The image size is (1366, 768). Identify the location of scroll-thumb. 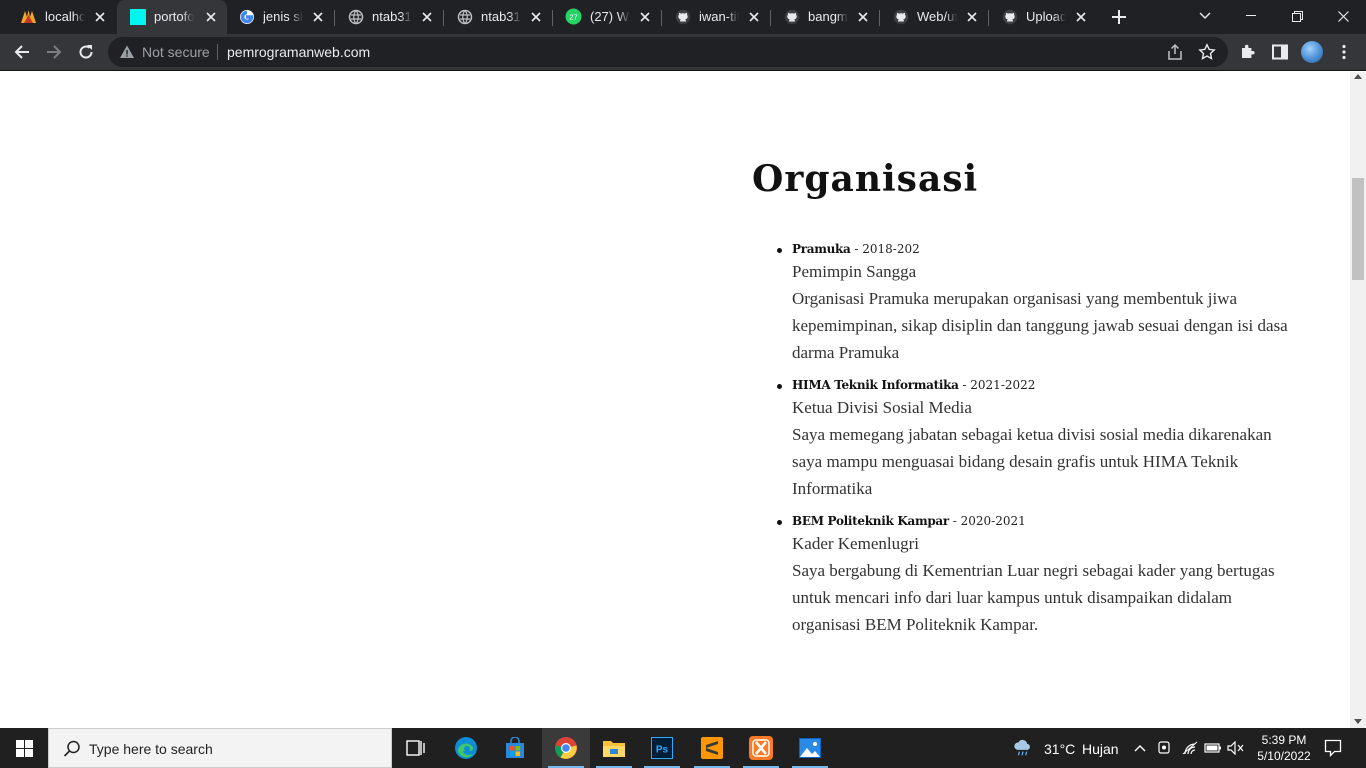
(1358, 229).